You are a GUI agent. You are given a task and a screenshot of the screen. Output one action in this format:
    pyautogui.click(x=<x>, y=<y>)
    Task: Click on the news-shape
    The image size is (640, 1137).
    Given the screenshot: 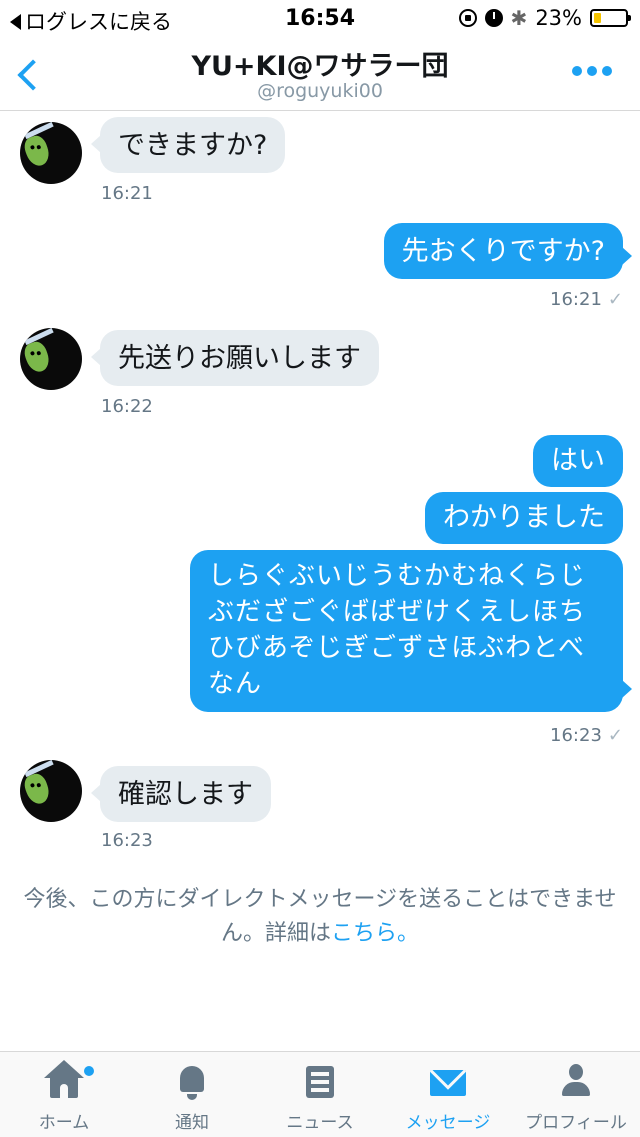 What is the action you would take?
    pyautogui.click(x=320, y=1082)
    